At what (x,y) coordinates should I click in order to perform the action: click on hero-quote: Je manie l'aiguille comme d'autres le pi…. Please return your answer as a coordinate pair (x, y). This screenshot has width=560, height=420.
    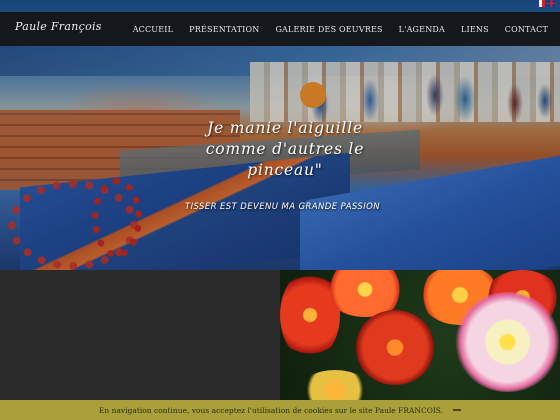
    Looking at the image, I should click on (285, 149).